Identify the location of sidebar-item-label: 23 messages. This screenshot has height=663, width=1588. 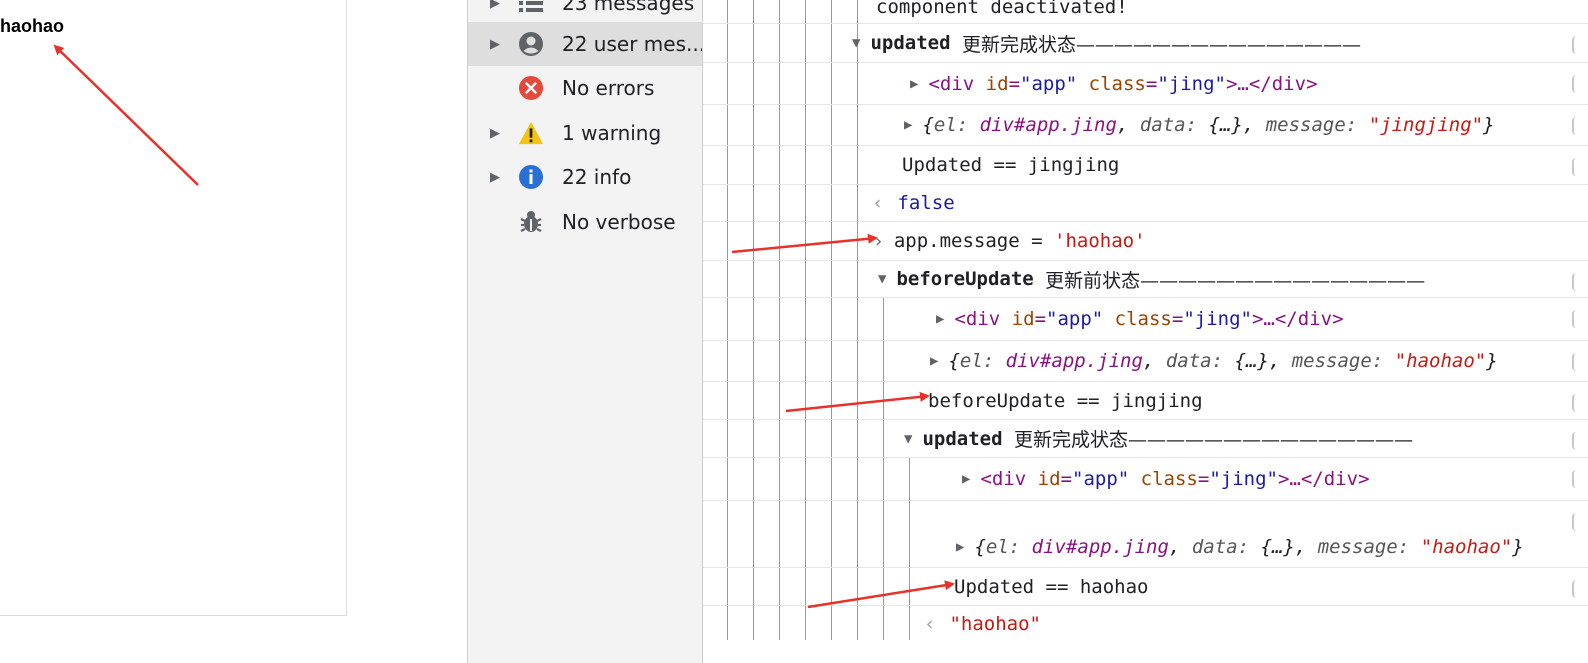
(628, 7).